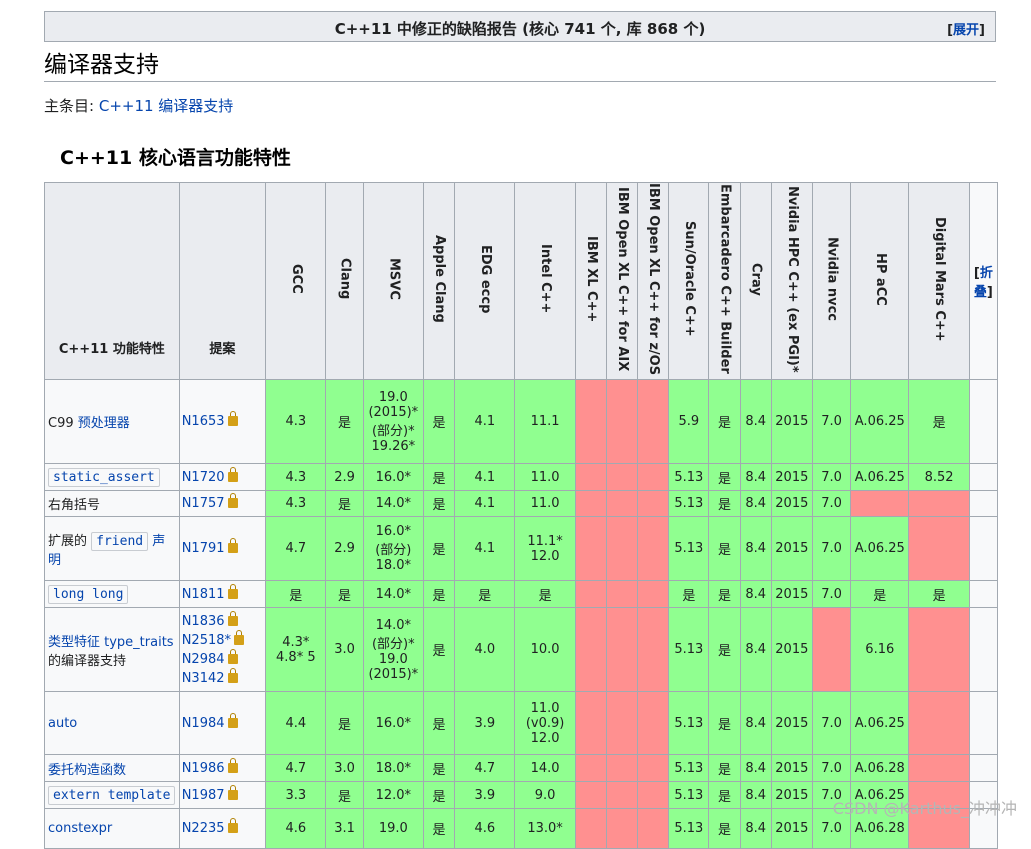 The image size is (1031, 849). What do you see at coordinates (112, 795) in the screenshot?
I see `feature-code-link: extern template` at bounding box center [112, 795].